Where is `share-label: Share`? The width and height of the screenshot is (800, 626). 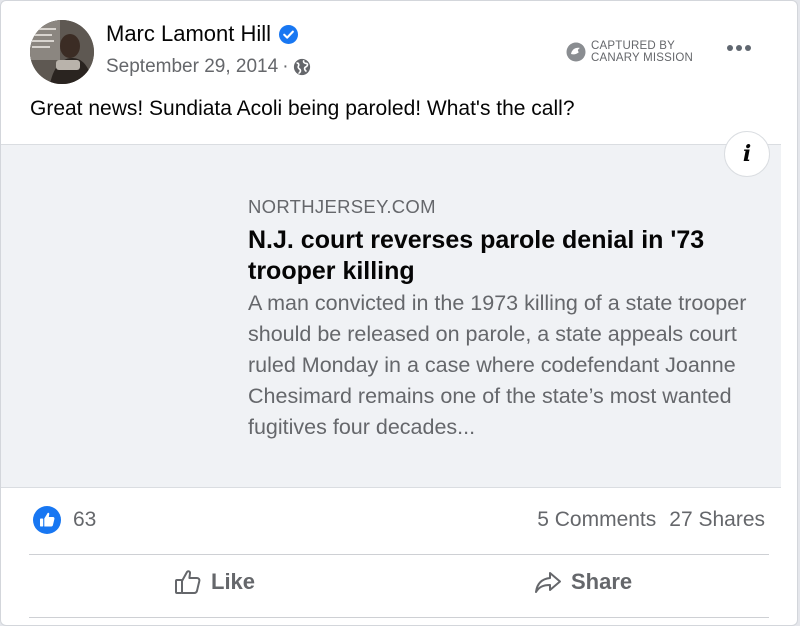 share-label: Share is located at coordinates (602, 581).